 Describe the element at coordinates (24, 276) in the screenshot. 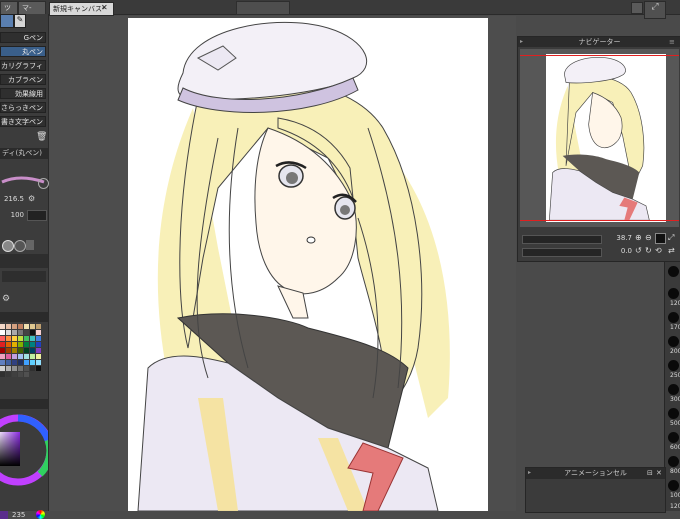

I see `subtool-detail-bar` at that location.